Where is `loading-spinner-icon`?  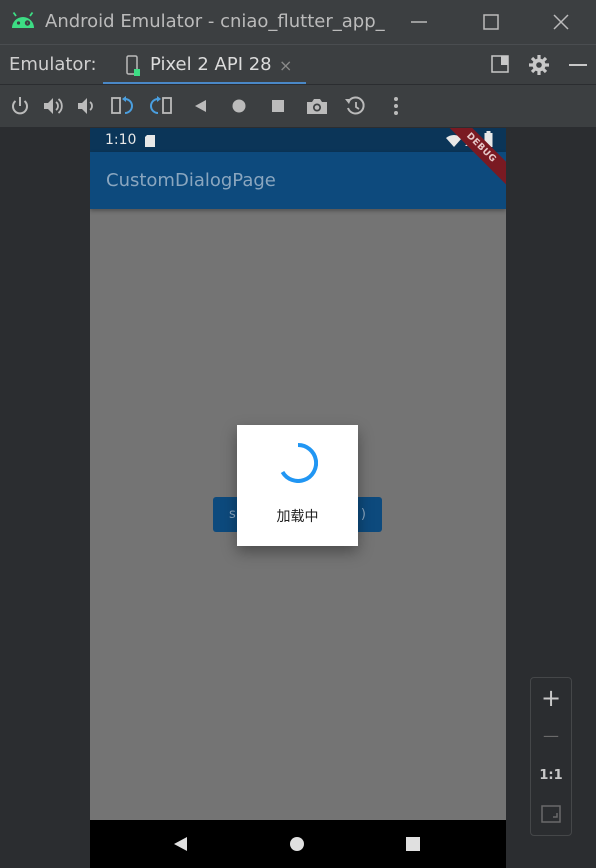
loading-spinner-icon is located at coordinates (298, 464).